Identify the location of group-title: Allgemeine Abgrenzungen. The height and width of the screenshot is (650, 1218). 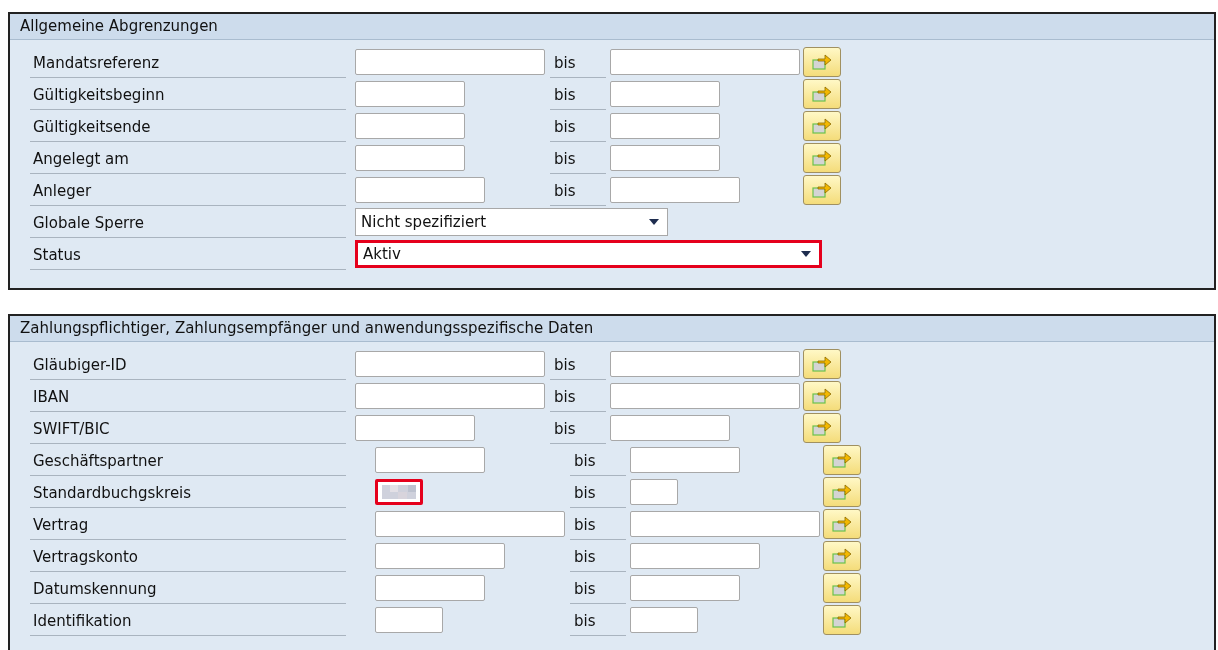
(612, 27).